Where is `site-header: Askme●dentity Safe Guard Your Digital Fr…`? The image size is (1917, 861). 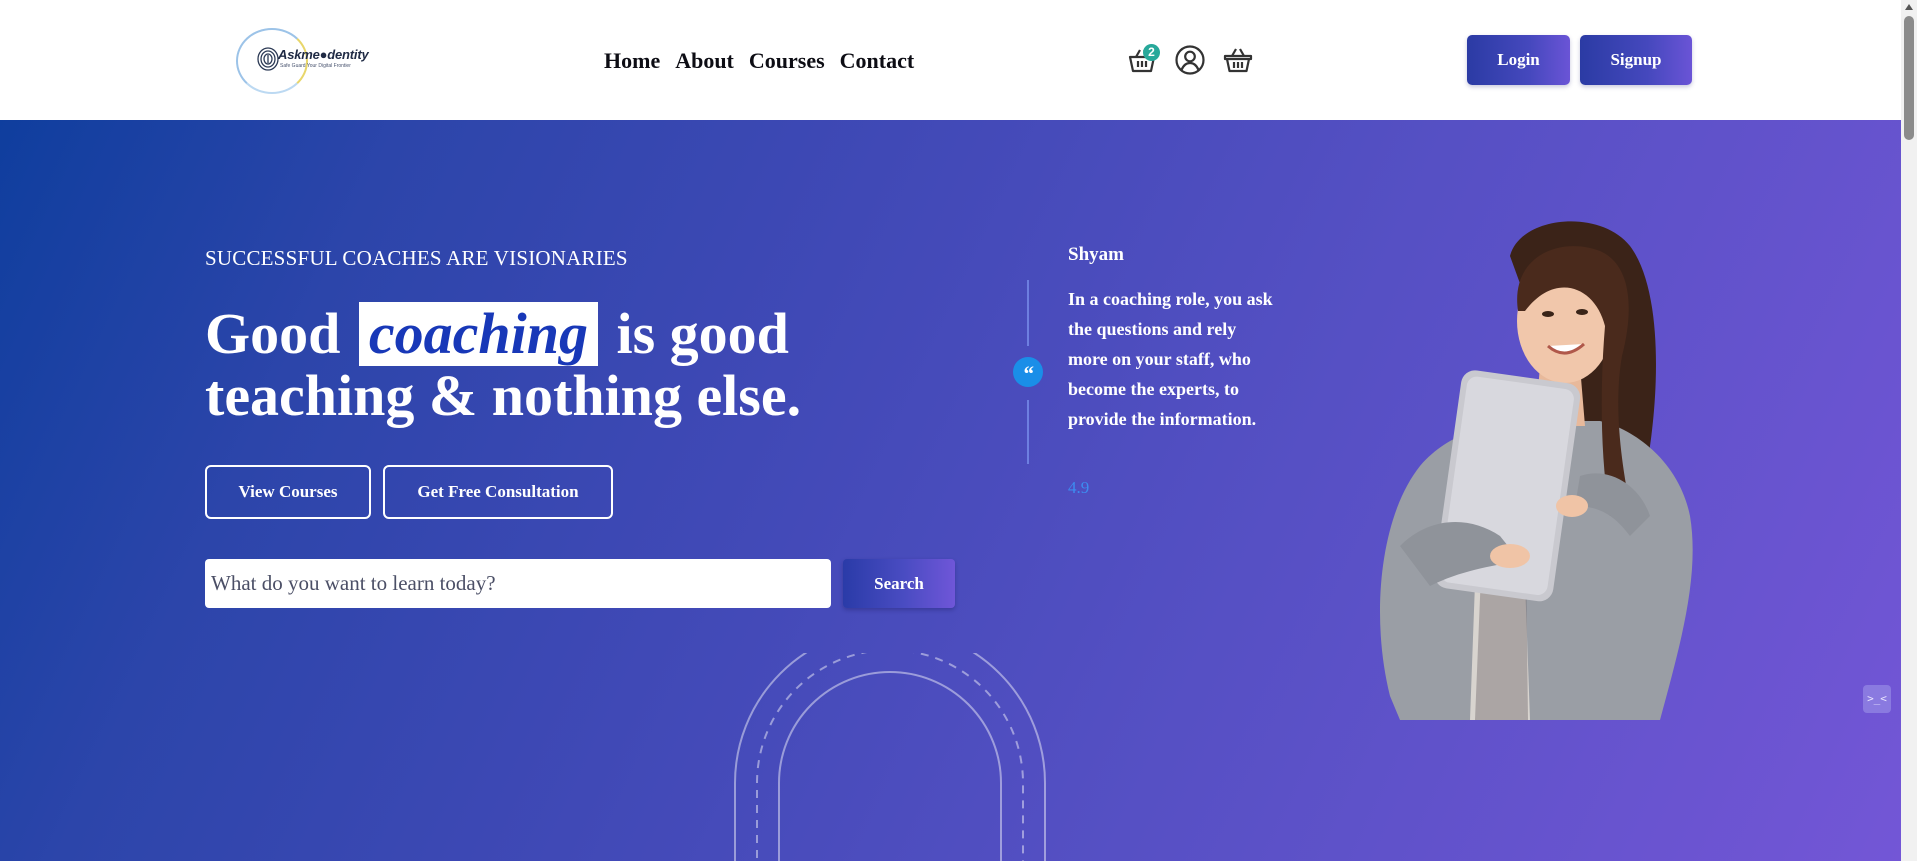
site-header: Askme●dentity Safe Guard Your Digital Fr… is located at coordinates (950, 60).